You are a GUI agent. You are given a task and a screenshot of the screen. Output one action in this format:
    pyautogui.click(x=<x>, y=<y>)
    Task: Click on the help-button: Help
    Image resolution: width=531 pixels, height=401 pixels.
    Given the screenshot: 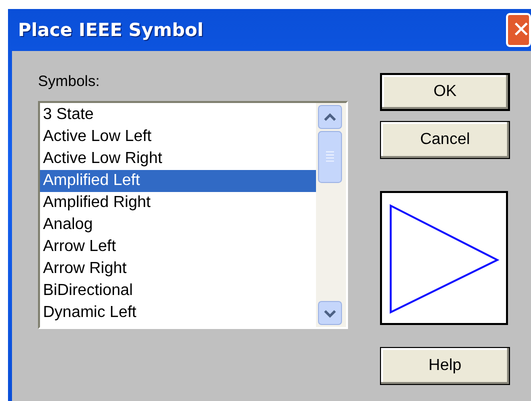 What is the action you would take?
    pyautogui.click(x=445, y=366)
    